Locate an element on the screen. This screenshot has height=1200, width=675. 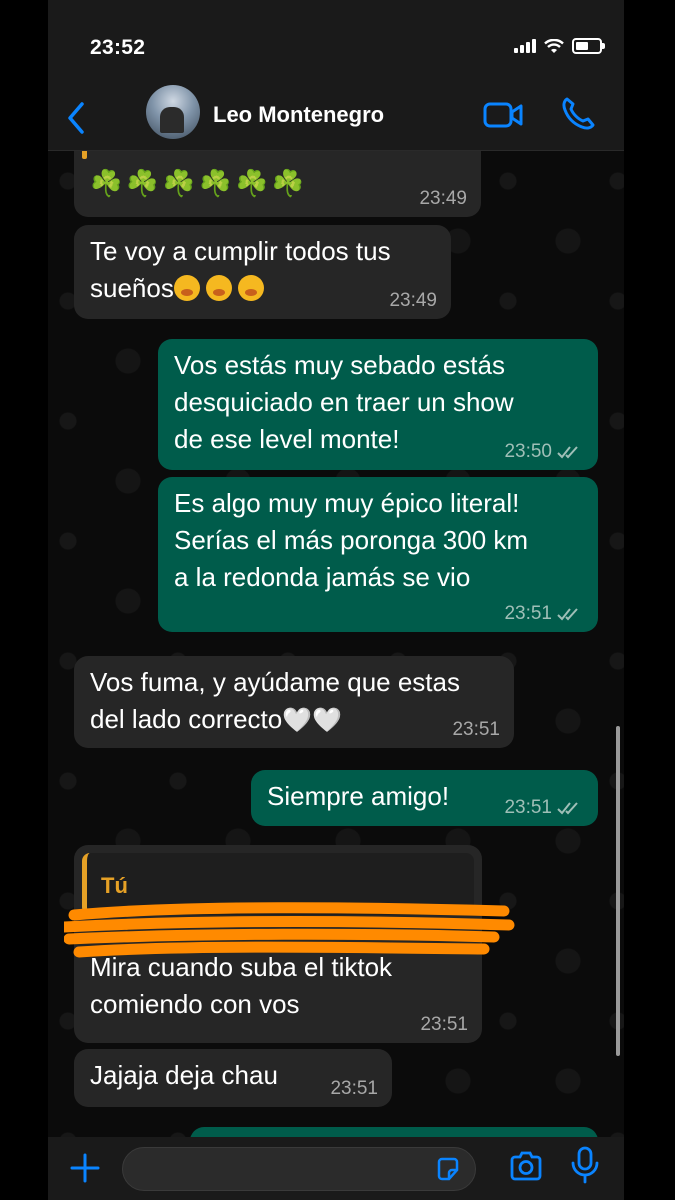
camera-icon is located at coordinates (526, 1167).